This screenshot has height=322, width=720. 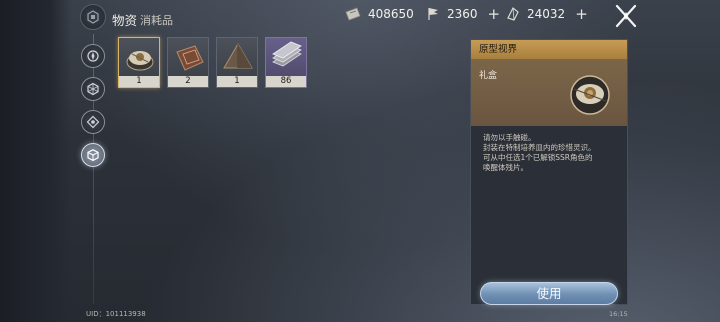 I want to click on currency-ticket: 408650, so click(x=379, y=14).